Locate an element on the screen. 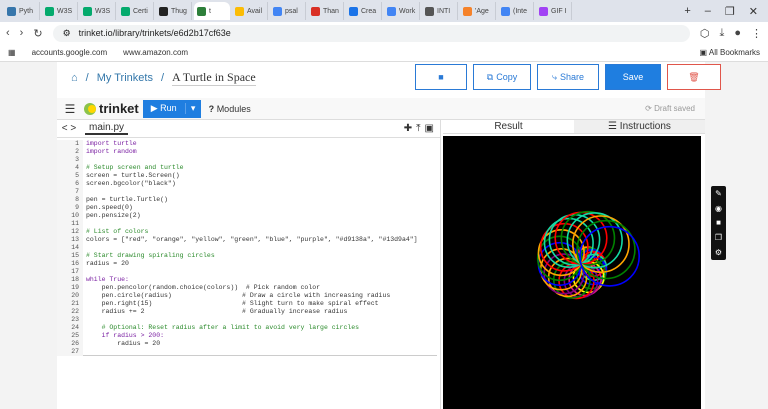 The height and width of the screenshot is (409, 768). upload-icon: ⤒ is located at coordinates (418, 128).